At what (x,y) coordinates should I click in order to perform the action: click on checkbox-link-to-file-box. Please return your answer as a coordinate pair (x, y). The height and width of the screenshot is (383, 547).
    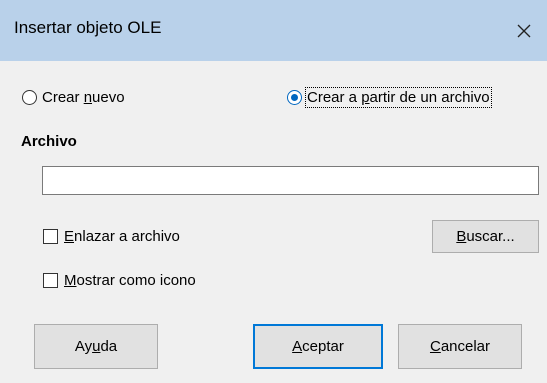
    Looking at the image, I should click on (50, 236).